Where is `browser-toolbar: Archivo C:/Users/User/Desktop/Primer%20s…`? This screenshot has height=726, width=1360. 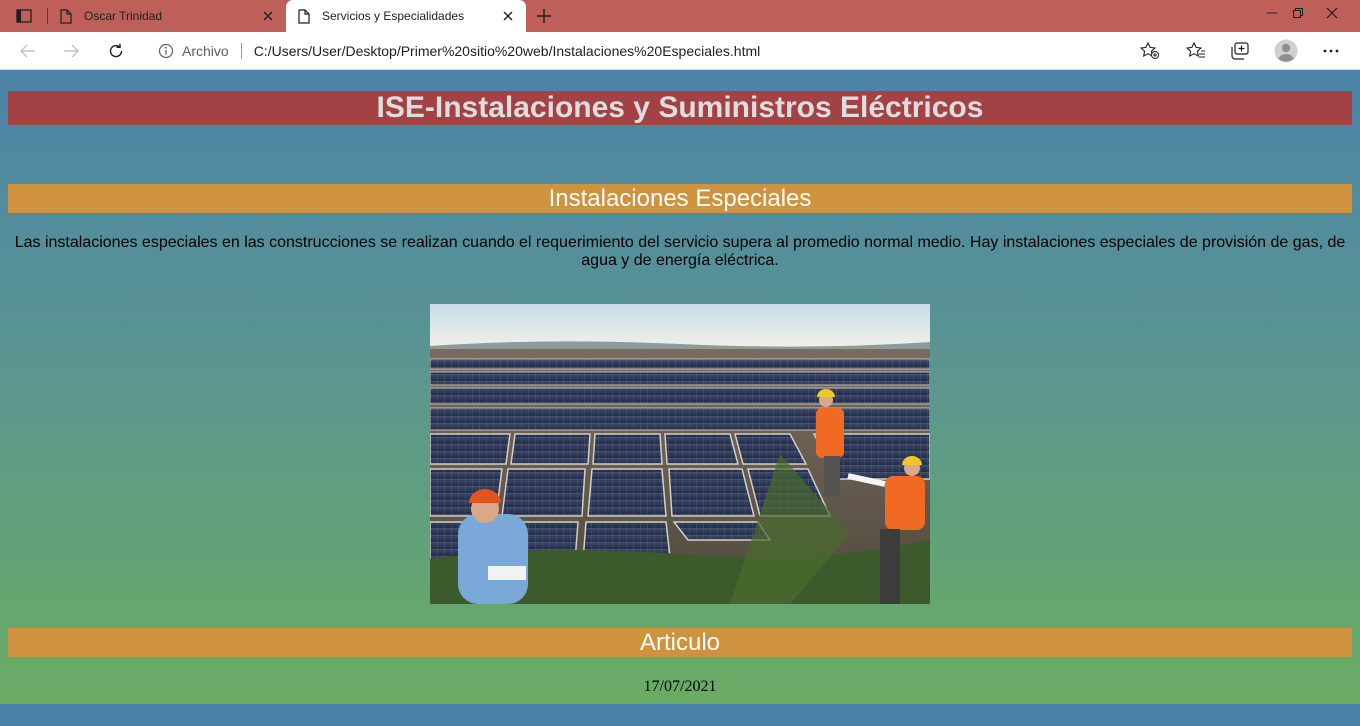 browser-toolbar: Archivo C:/Users/User/Desktop/Primer%20s… is located at coordinates (680, 51).